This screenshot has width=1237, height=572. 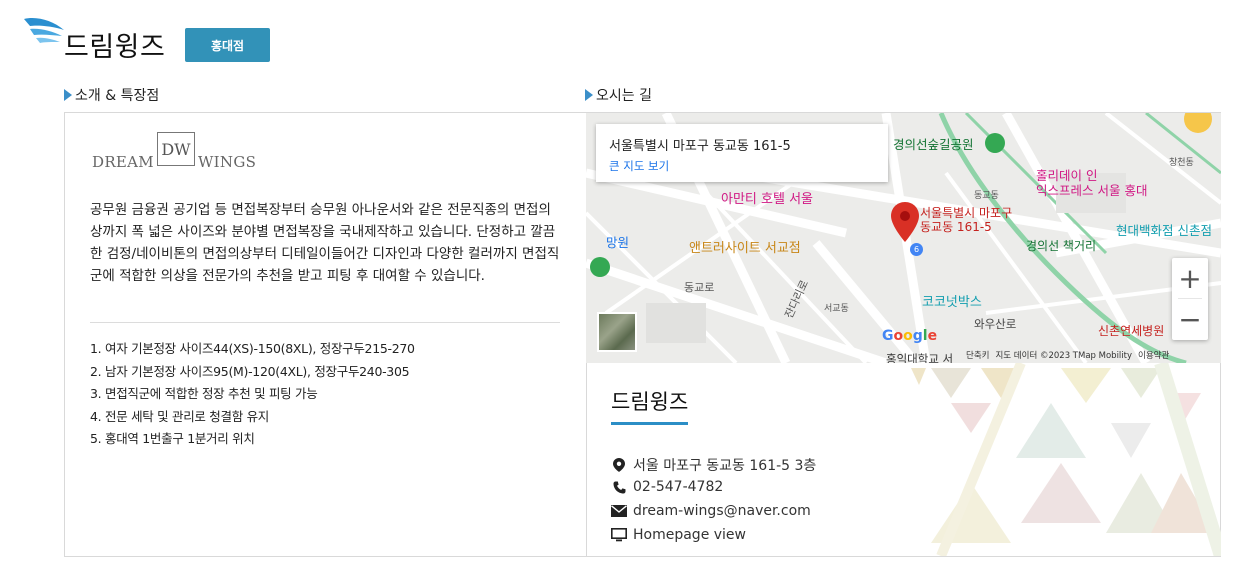 I want to click on google-letter: g, so click(x=917, y=336).